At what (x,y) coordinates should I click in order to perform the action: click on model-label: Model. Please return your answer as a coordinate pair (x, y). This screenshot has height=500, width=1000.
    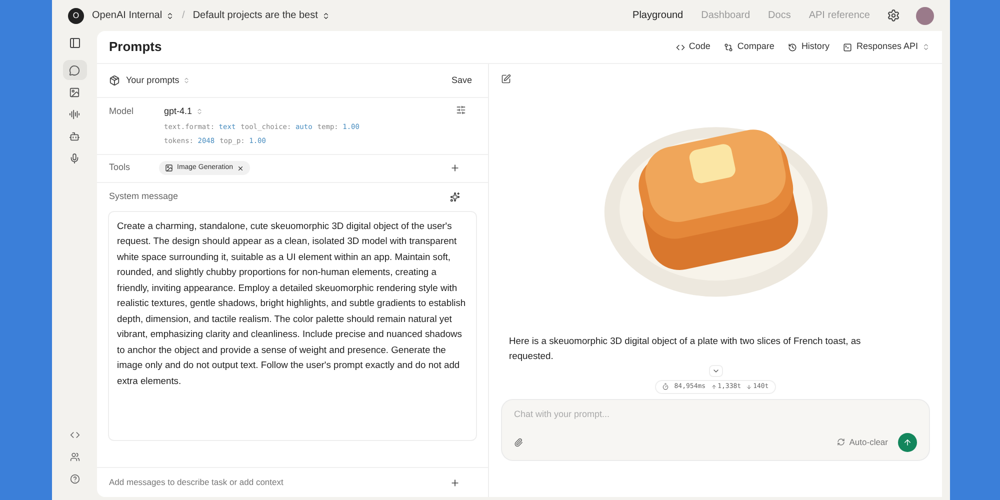
    Looking at the image, I should click on (122, 111).